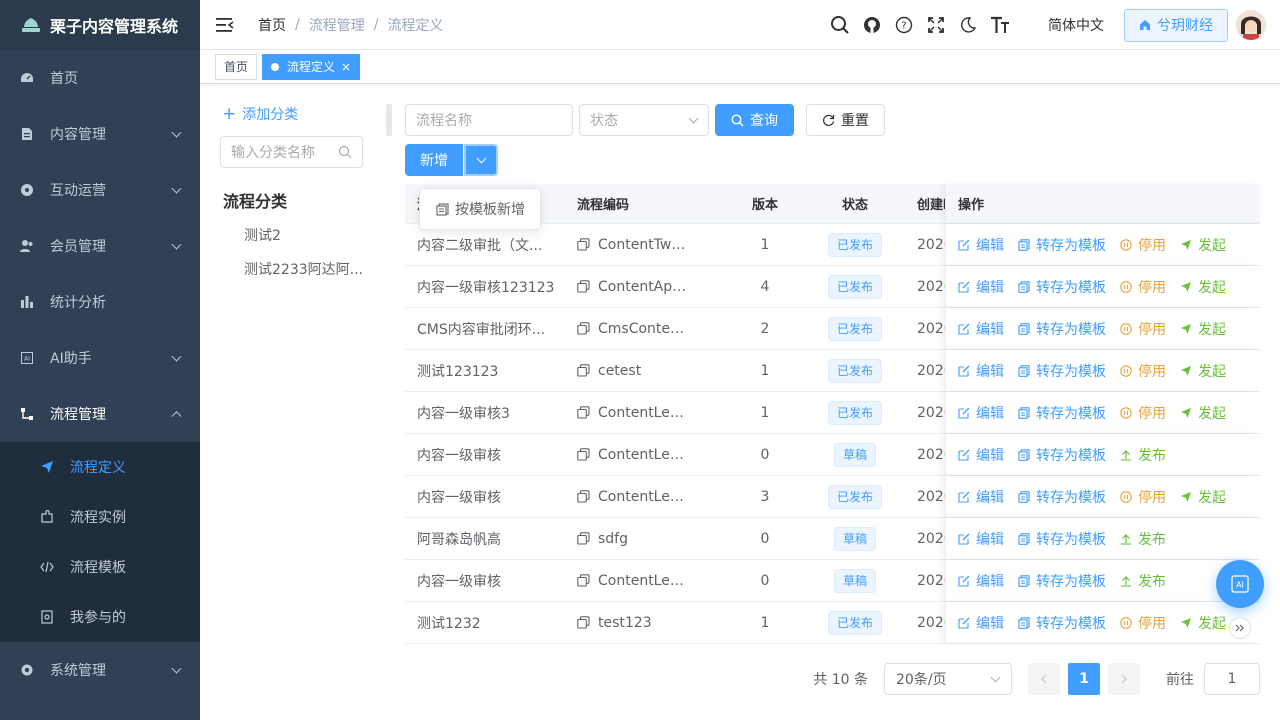  Describe the element at coordinates (948, 679) in the screenshot. I see `page-size-select: 20条/页` at that location.